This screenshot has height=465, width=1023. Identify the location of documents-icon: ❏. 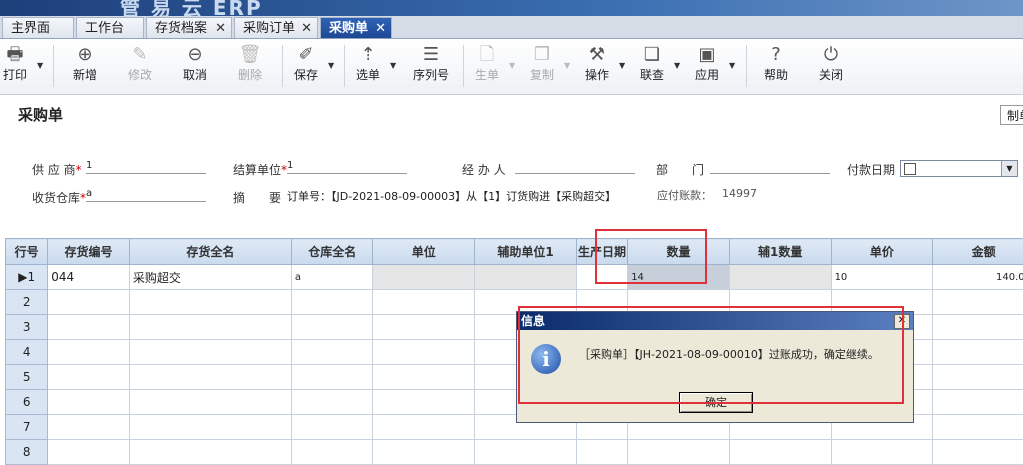
(652, 55).